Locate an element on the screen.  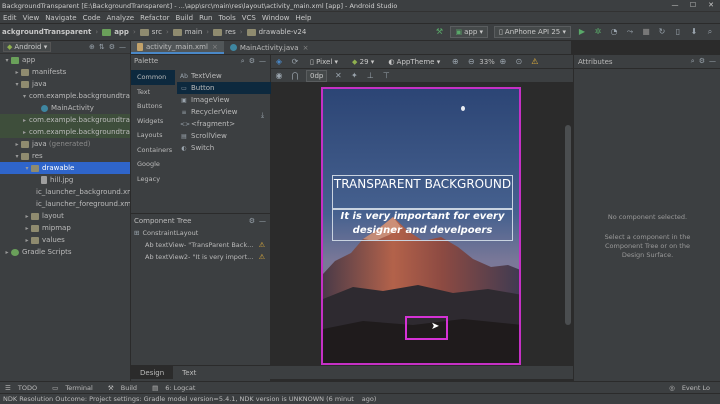
menu-navigate: Navigate is located at coordinates (60, 18).